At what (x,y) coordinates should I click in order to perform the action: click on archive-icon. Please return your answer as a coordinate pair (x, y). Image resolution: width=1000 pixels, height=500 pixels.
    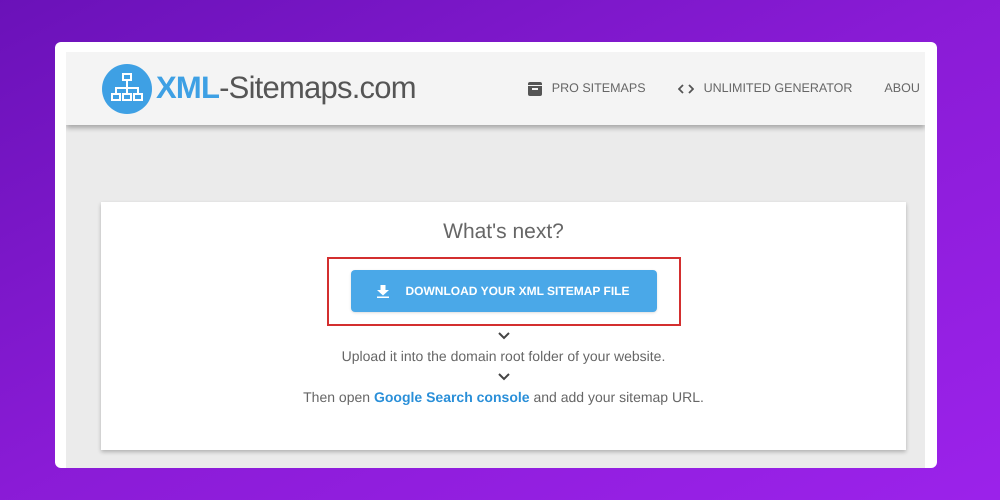
    Looking at the image, I should click on (535, 89).